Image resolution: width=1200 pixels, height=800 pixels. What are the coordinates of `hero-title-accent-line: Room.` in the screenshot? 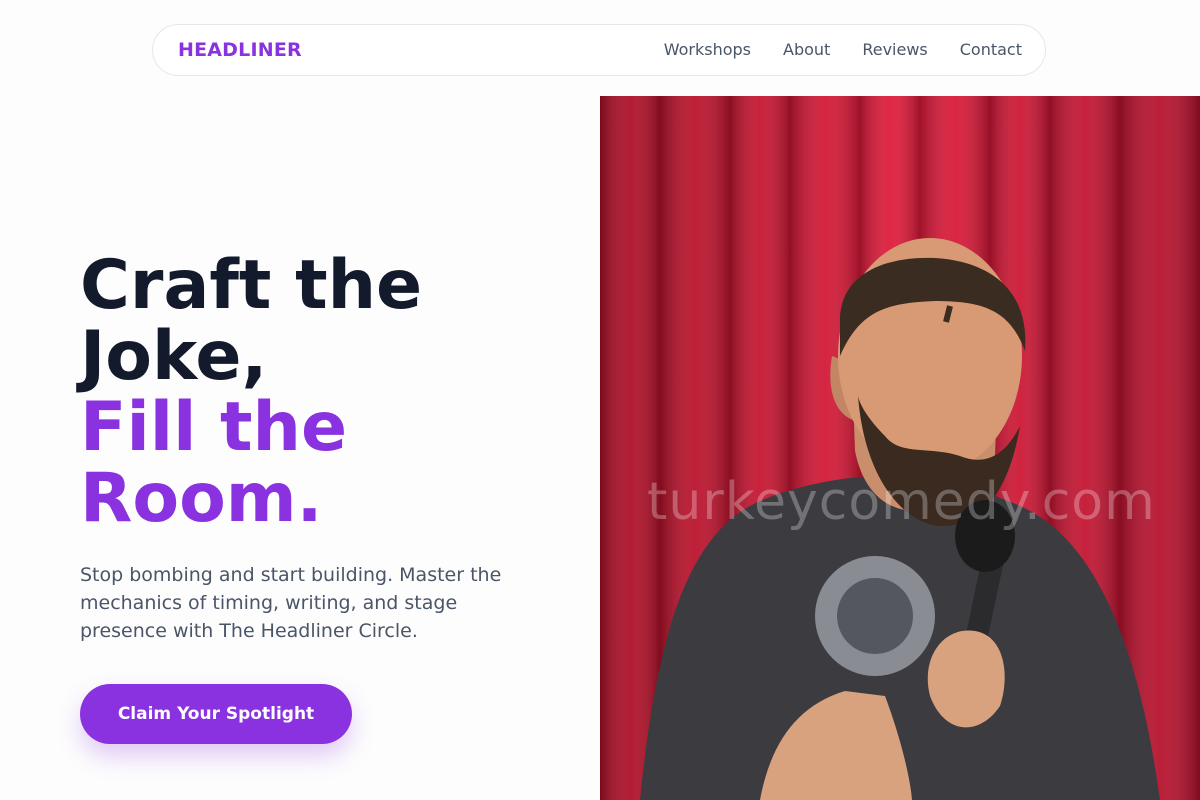 It's located at (201, 498).